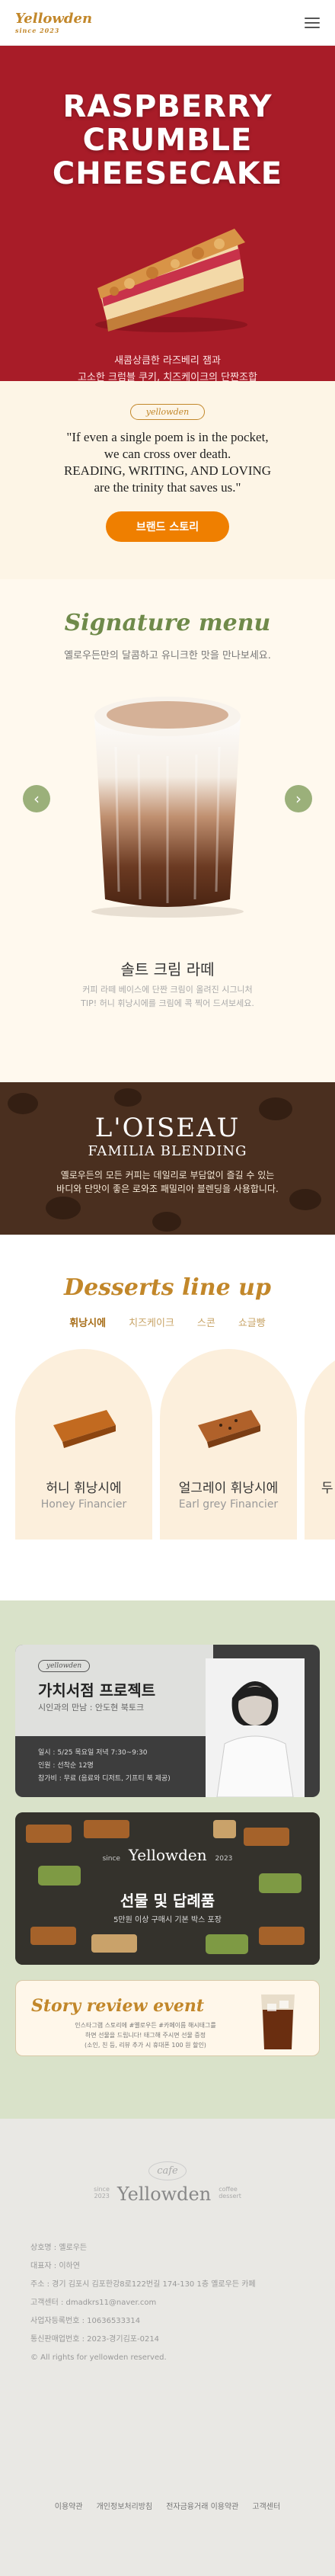  Describe the element at coordinates (59, 2248) in the screenshot. I see `footer-info-line: 상호명 : 옐로우든` at that location.